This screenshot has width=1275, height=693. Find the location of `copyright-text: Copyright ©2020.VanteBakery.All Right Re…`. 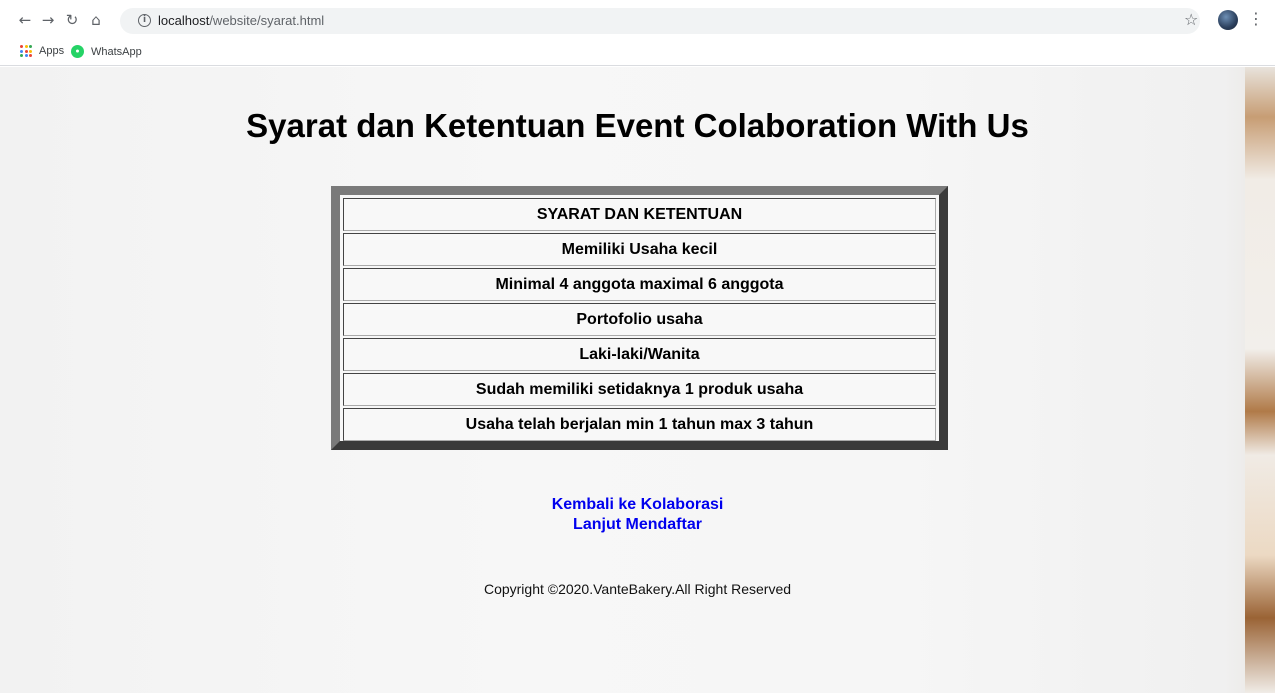

copyright-text: Copyright ©2020.VanteBakery.All Right Re… is located at coordinates (637, 589).